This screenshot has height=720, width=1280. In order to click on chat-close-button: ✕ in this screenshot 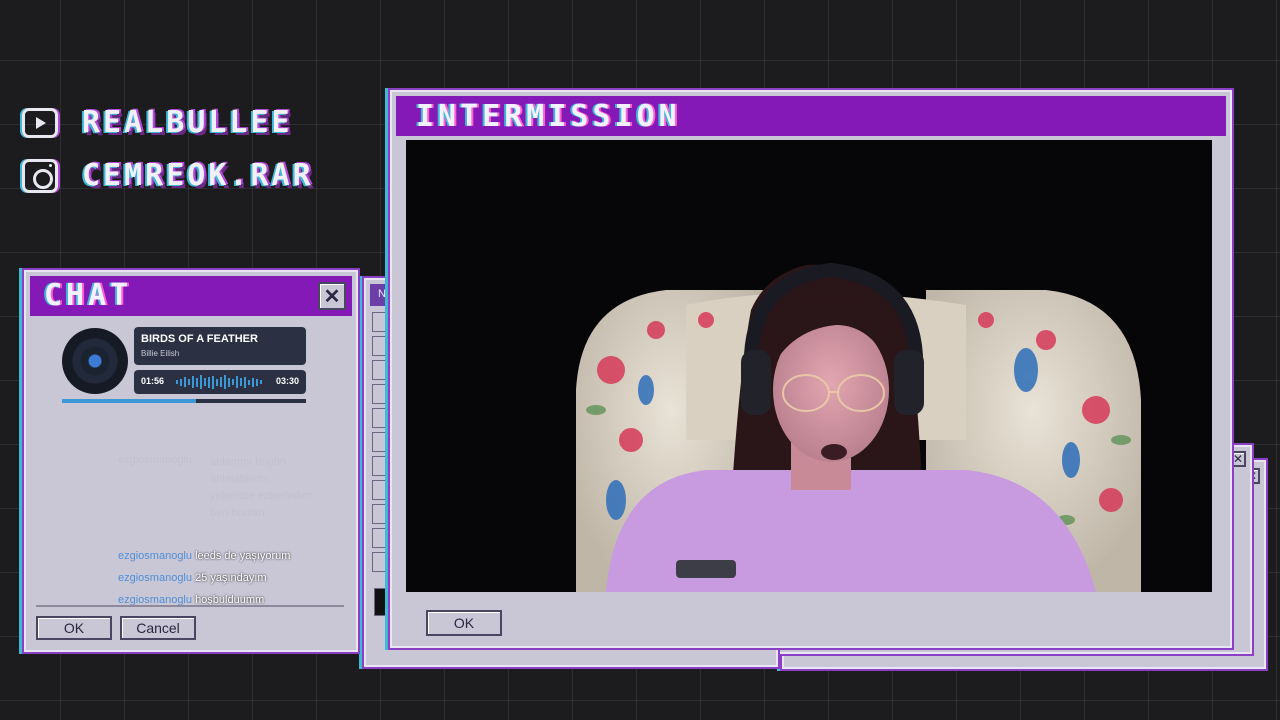, I will do `click(332, 296)`.